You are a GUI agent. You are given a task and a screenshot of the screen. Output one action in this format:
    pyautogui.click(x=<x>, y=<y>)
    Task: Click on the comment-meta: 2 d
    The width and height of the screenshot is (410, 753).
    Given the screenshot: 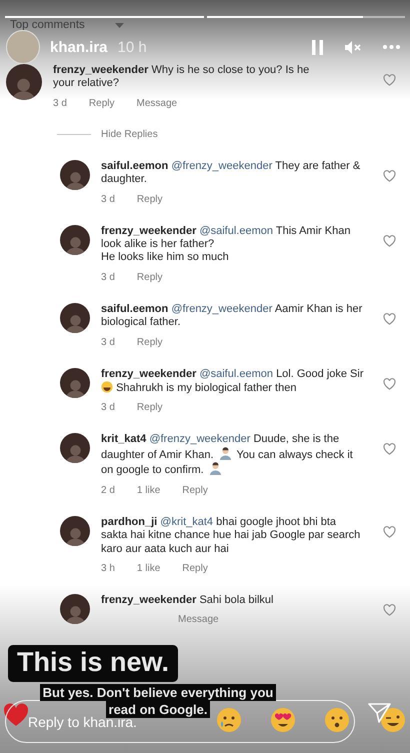 What is the action you would take?
    pyautogui.click(x=108, y=490)
    